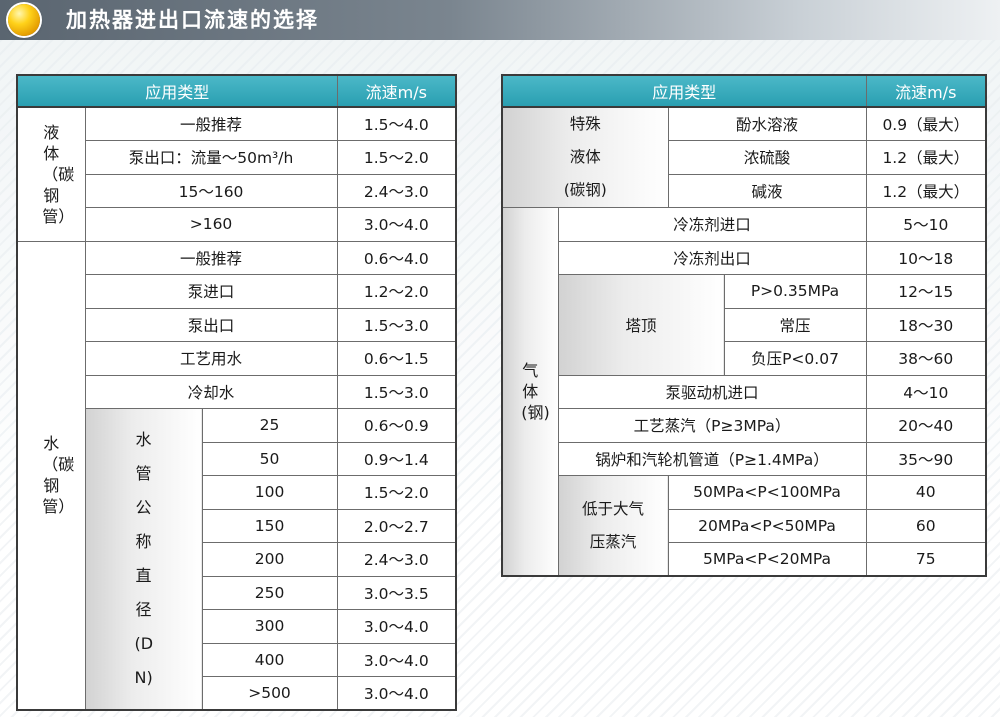 Image resolution: width=1000 pixels, height=717 pixels. Describe the element at coordinates (211, 324) in the screenshot. I see `row-item: 泵出口` at that location.